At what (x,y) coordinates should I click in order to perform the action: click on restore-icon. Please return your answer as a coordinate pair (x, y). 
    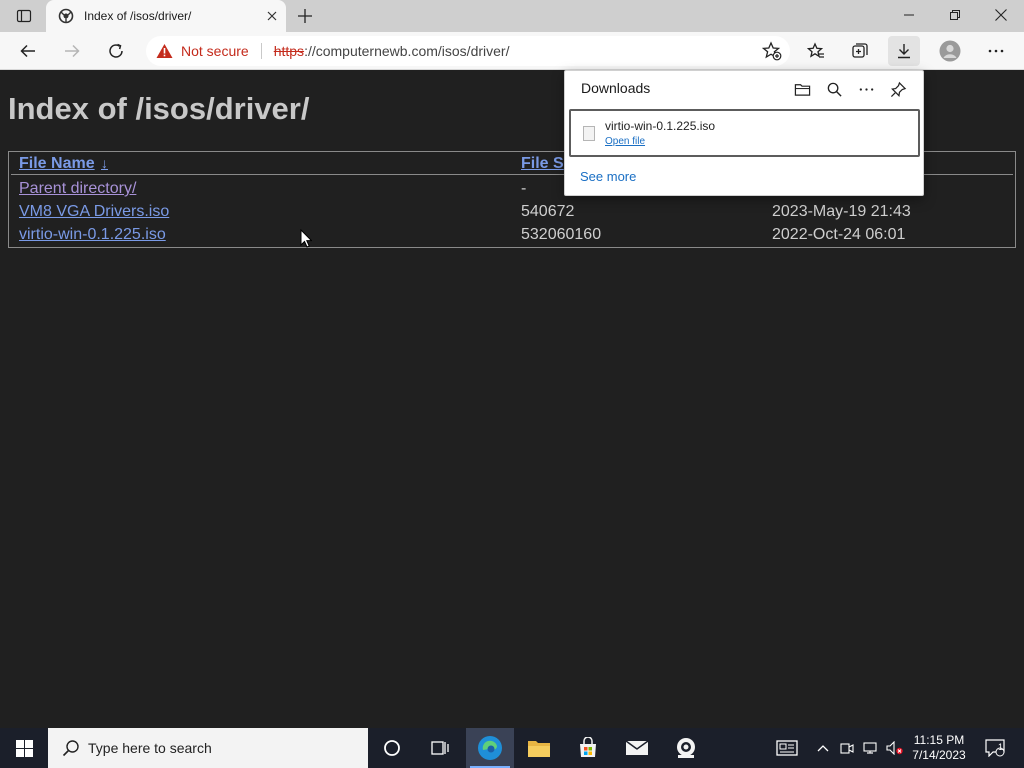
    Looking at the image, I should click on (955, 15).